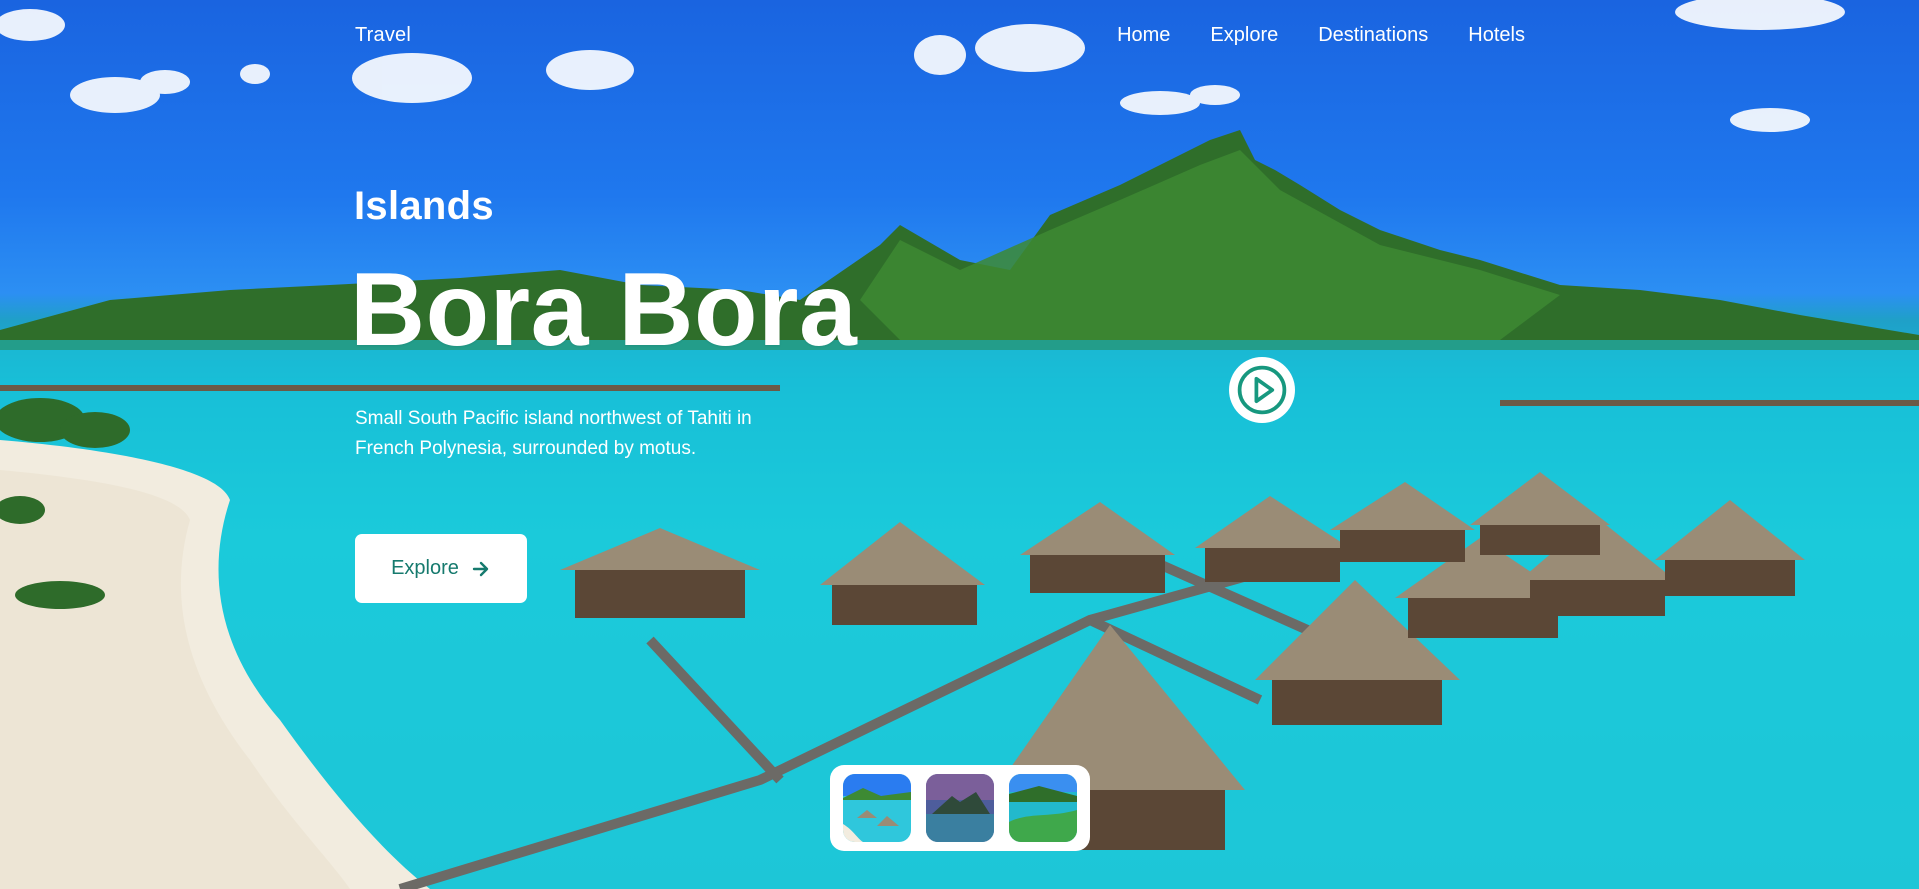  I want to click on clouds, so click(922, 66).